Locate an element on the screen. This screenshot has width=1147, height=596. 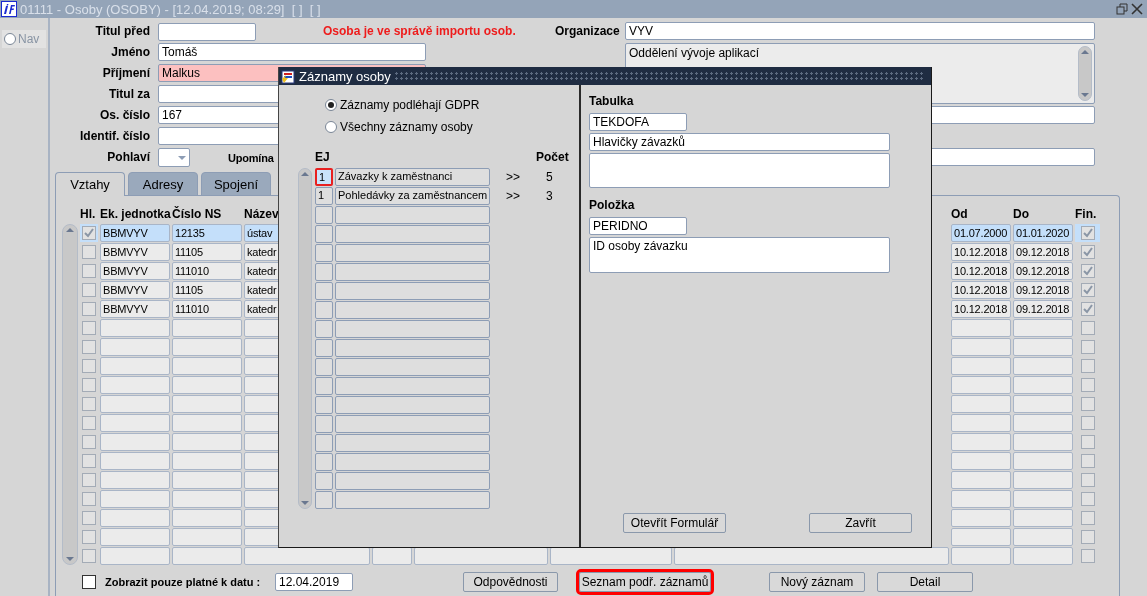
column-header: Číslo NS is located at coordinates (197, 214).